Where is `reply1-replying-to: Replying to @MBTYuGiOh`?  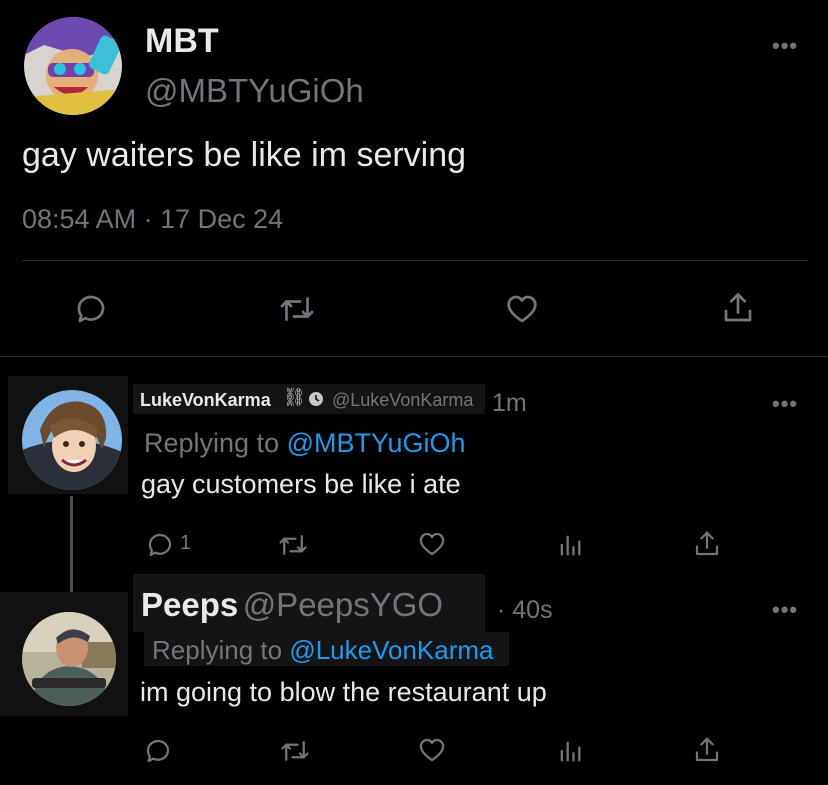
reply1-replying-to: Replying to @MBTYuGiOh is located at coordinates (305, 443).